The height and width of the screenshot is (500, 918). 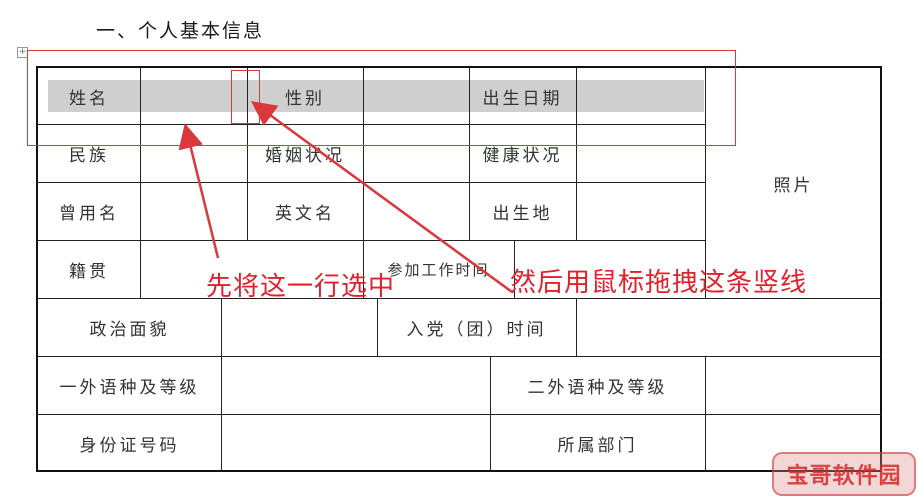 I want to click on vertical-line-box, so click(x=245, y=97).